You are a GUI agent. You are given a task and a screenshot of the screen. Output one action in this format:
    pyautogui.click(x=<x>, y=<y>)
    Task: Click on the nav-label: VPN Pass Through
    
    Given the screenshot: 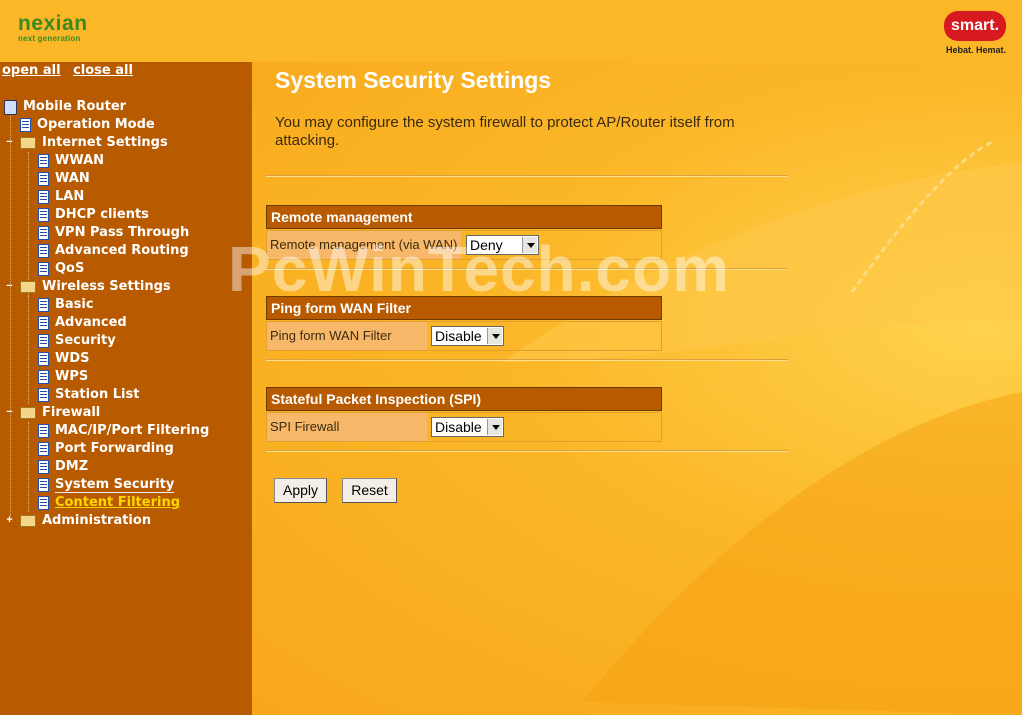 What is the action you would take?
    pyautogui.click(x=122, y=232)
    